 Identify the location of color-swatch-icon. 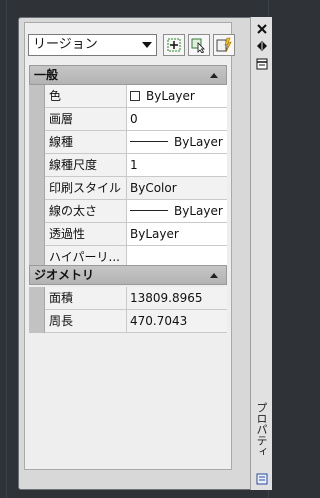
(135, 96).